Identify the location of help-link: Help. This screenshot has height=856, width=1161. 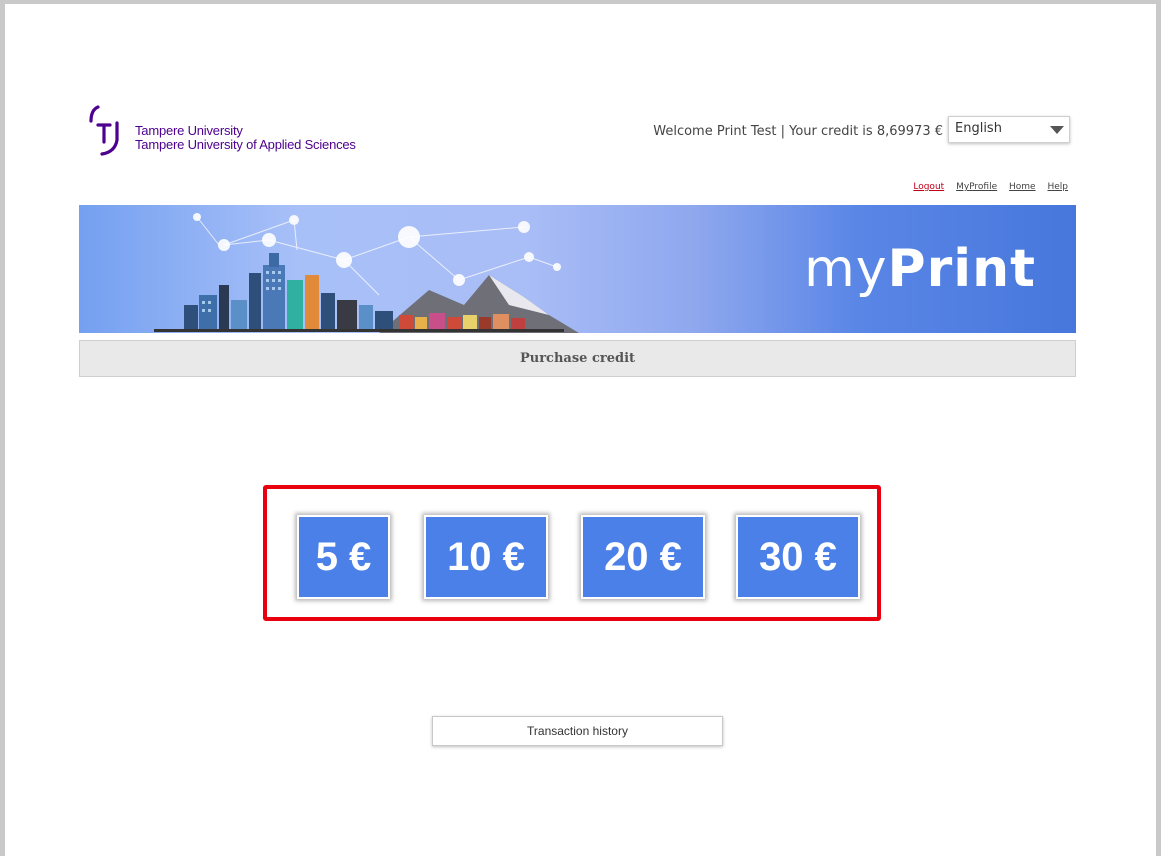
(1057, 187).